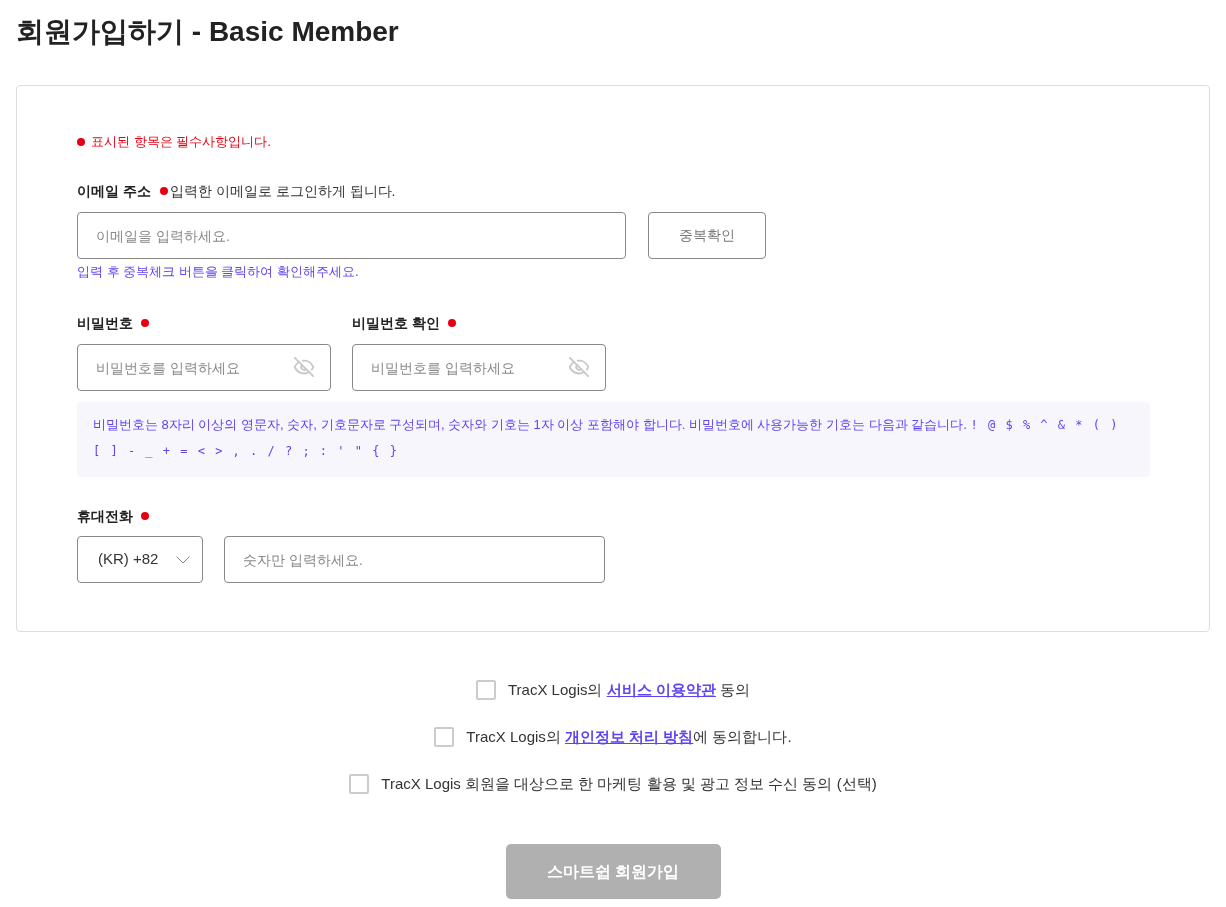  Describe the element at coordinates (114, 191) in the screenshot. I see `field-label: 이메일 주소` at that location.